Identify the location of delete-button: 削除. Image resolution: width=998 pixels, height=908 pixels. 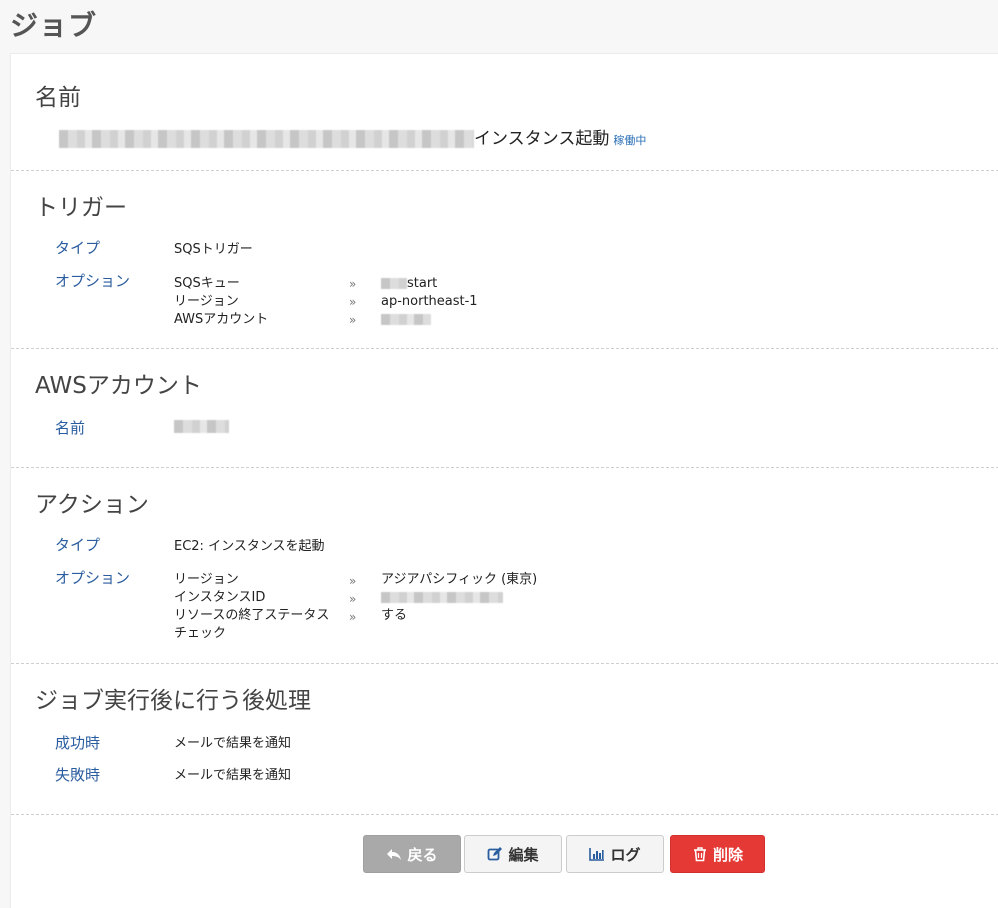
(717, 854).